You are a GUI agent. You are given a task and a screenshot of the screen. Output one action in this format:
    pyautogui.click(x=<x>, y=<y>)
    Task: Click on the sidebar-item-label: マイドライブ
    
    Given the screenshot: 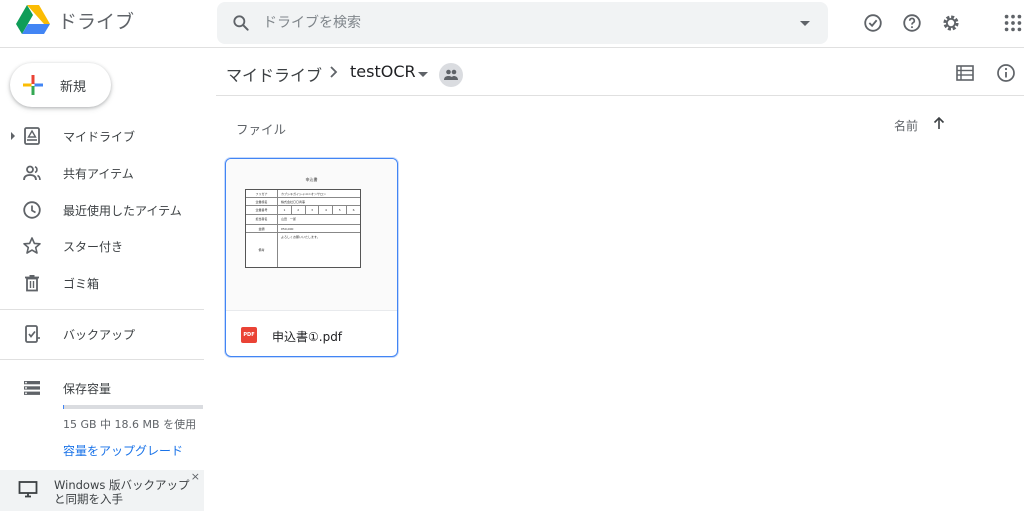 What is the action you would take?
    pyautogui.click(x=99, y=137)
    